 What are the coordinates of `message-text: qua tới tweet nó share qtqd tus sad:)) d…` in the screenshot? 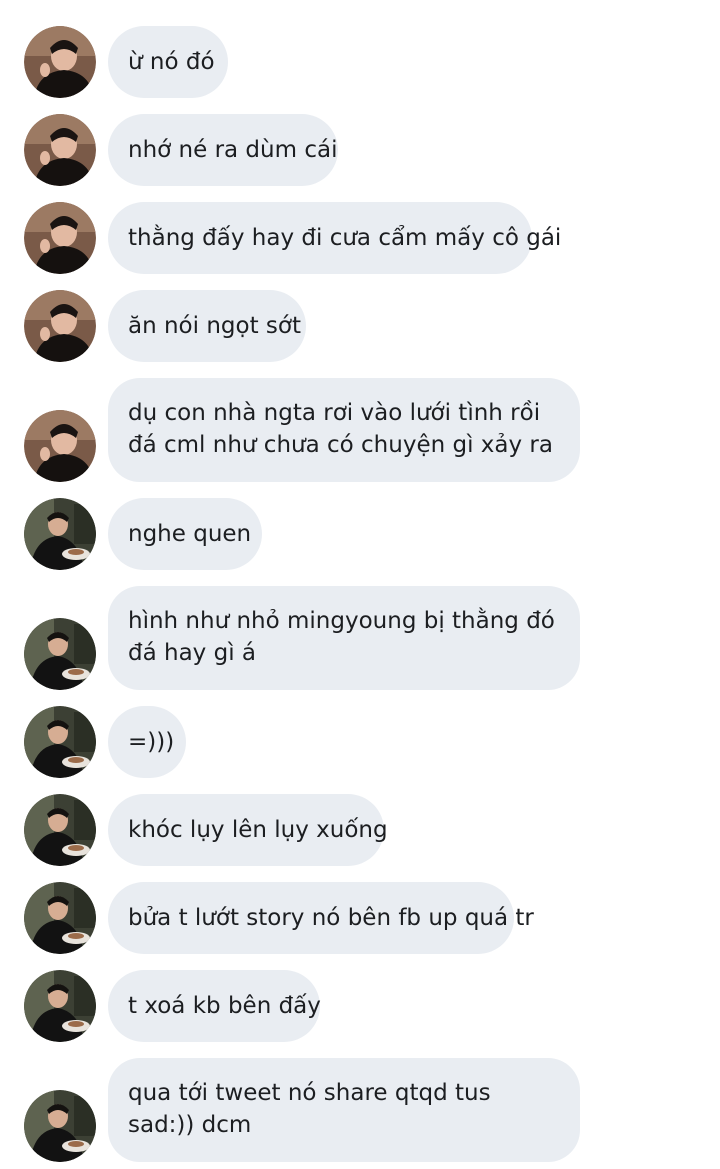 It's located at (309, 1109).